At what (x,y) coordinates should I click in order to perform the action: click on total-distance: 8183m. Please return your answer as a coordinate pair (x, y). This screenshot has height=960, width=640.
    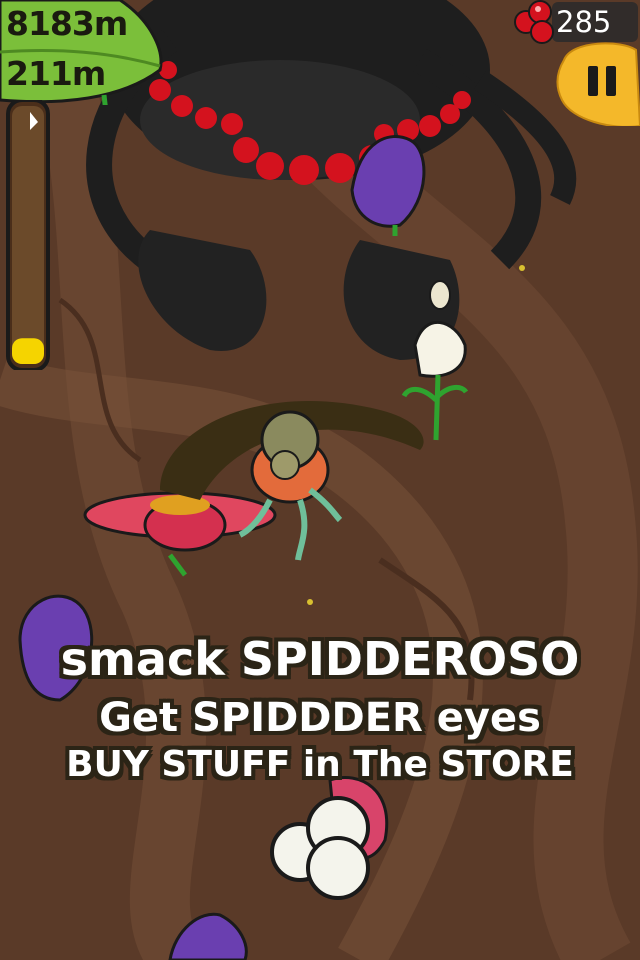
    Looking at the image, I should click on (67, 23).